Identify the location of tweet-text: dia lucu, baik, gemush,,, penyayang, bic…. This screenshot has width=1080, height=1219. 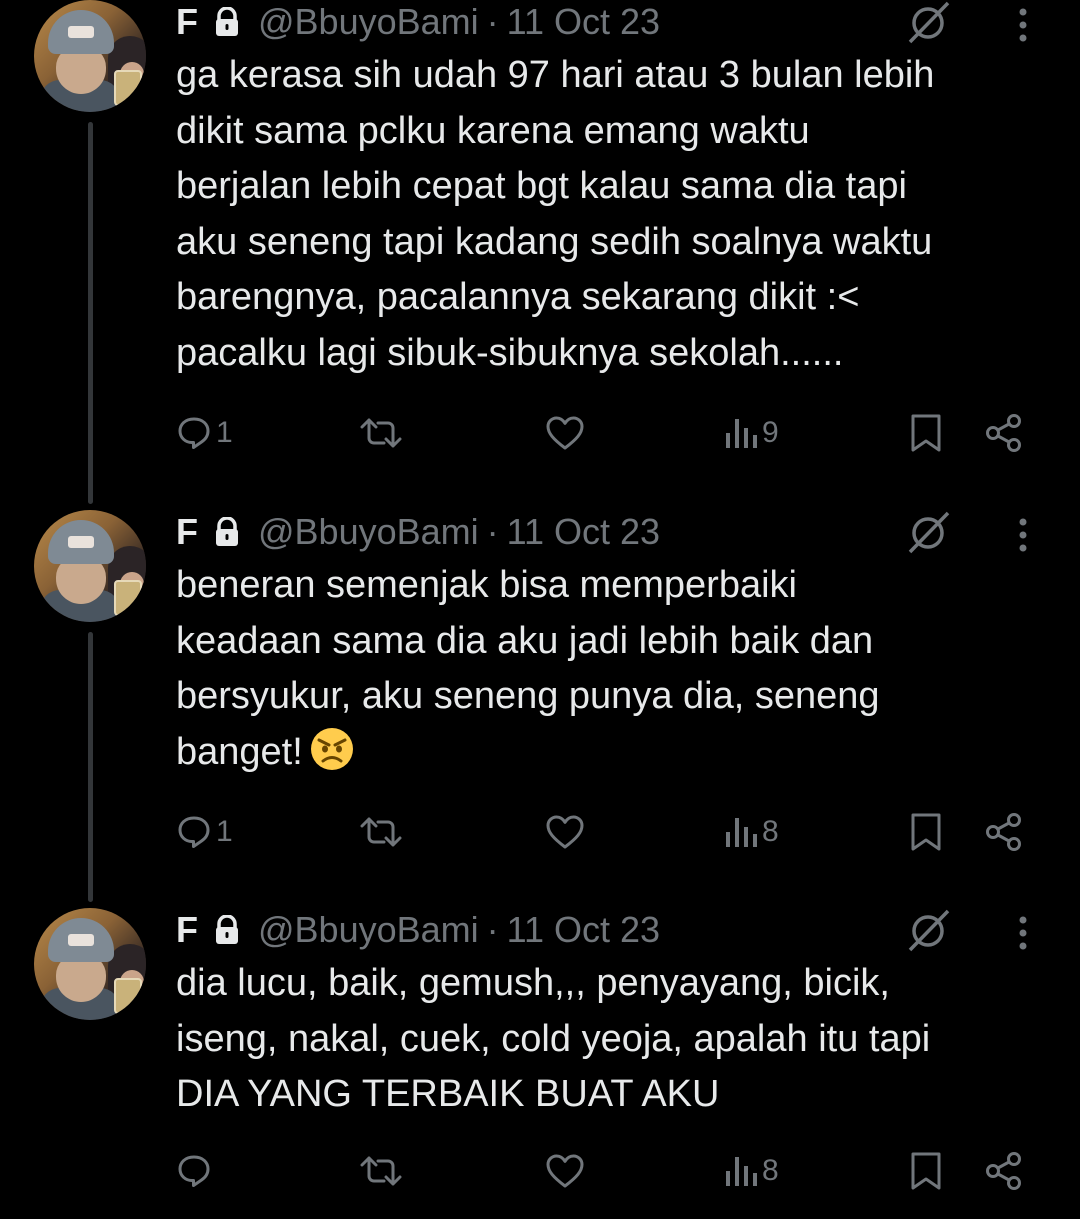
(553, 1038).